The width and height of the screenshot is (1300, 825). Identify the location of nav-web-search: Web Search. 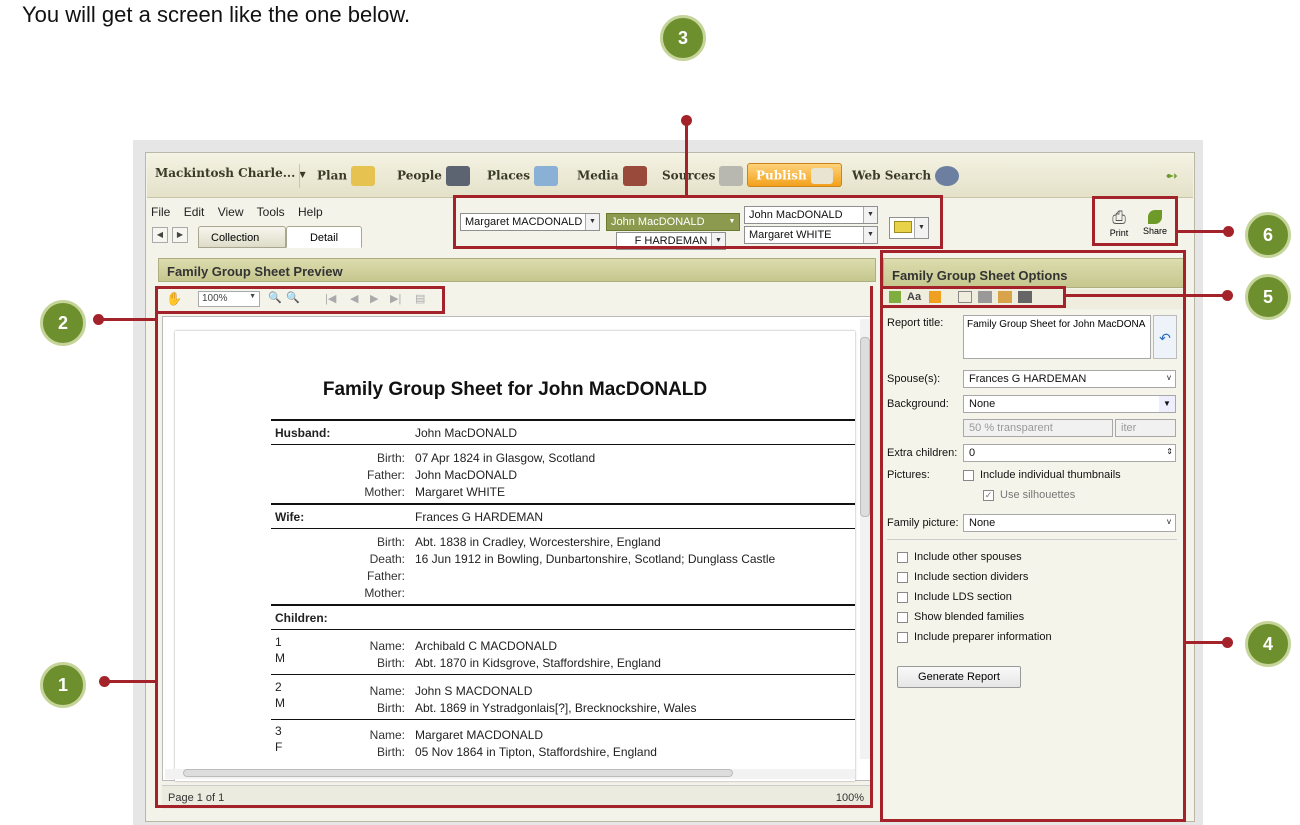
(906, 176).